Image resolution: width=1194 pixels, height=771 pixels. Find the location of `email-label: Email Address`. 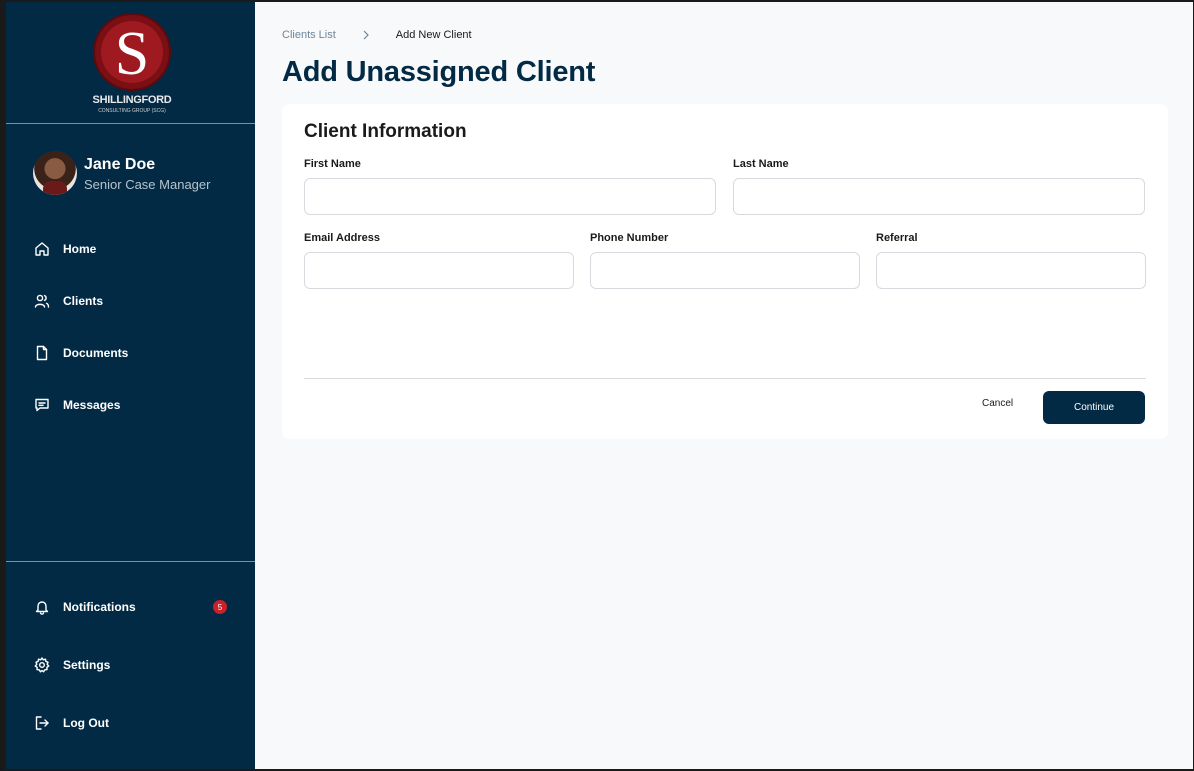

email-label: Email Address is located at coordinates (342, 238).